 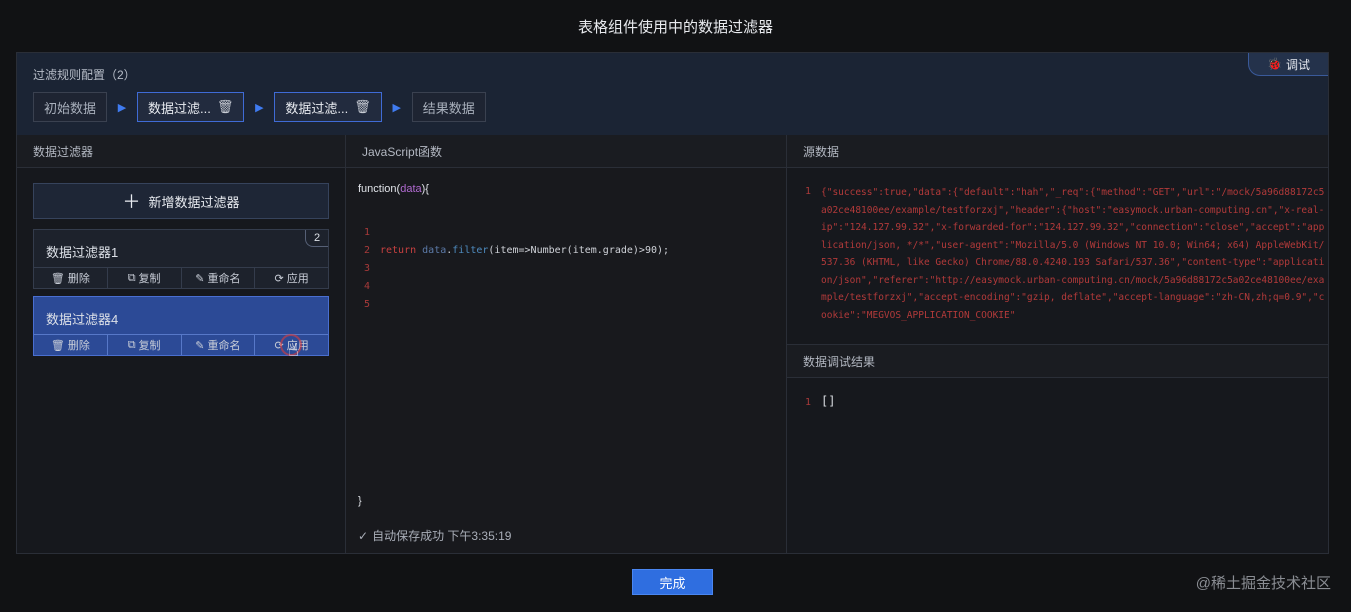 I want to click on code-method: filter, so click(x=470, y=250).